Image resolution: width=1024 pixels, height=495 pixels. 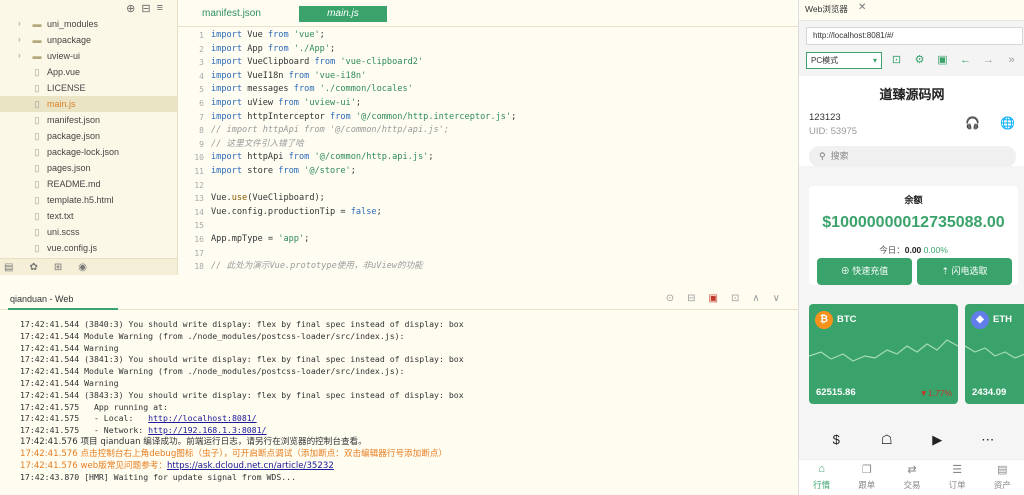 What do you see at coordinates (1002, 477) in the screenshot?
I see `nav-item: ▤ 资产` at bounding box center [1002, 477].